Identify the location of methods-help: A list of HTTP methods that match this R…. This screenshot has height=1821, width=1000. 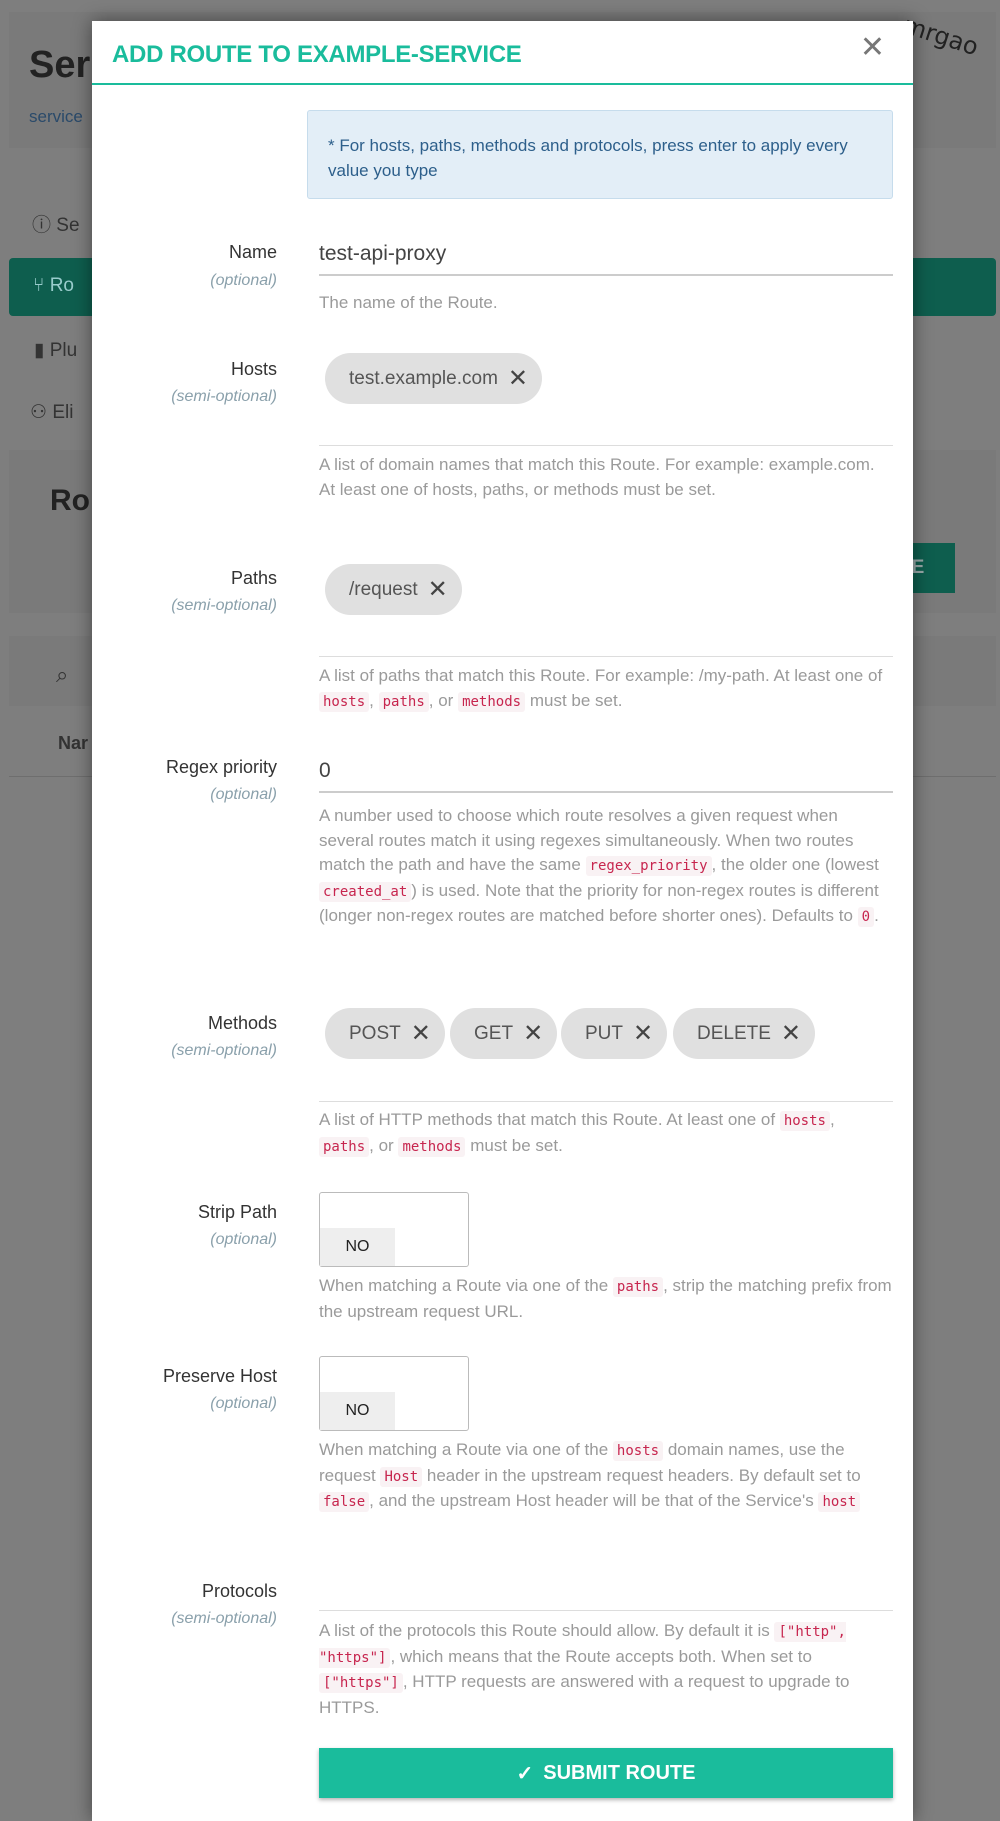
(577, 1133).